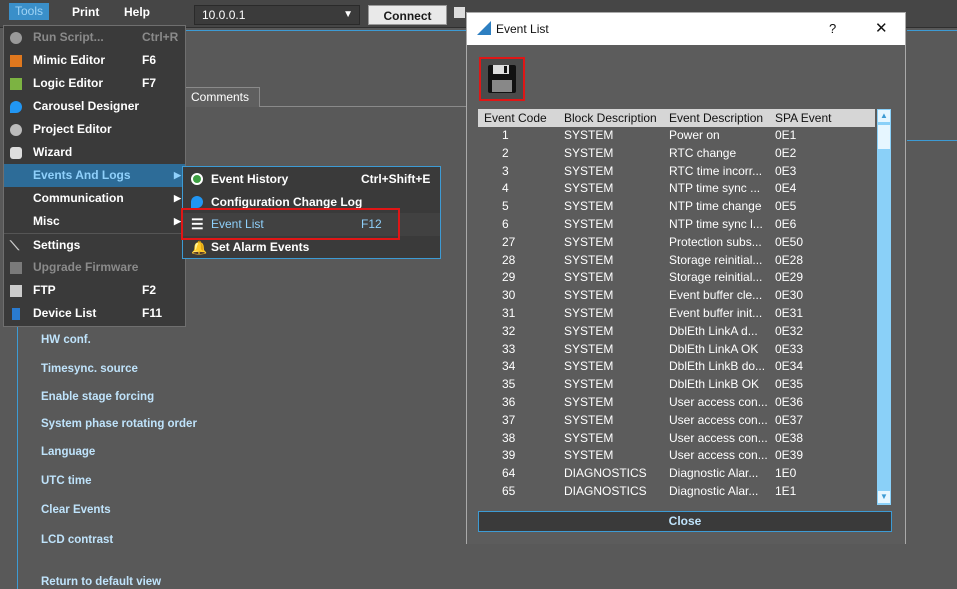  I want to click on table-row: 33 SYSTEM DblEth LinkA OK 0E33, so click(676, 350).